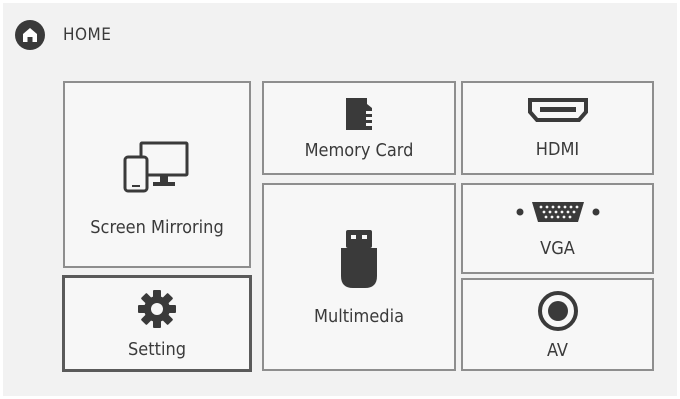  I want to click on screen-mirroring-tile: Screen Mirroring, so click(157, 174).